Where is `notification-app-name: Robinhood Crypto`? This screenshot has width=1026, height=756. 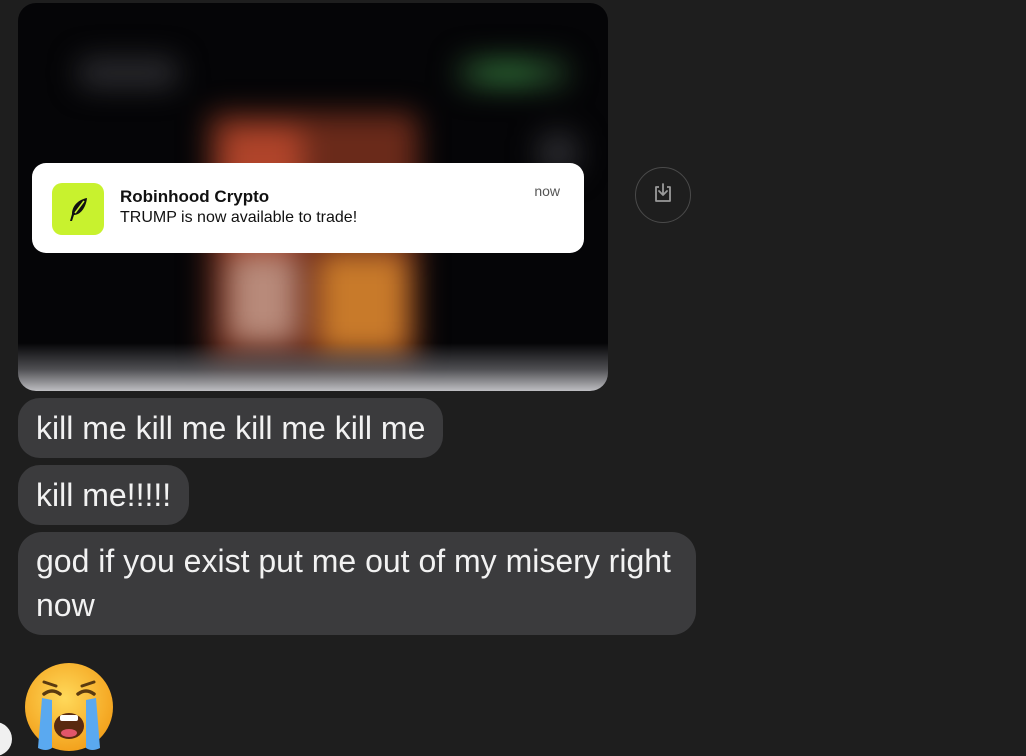
notification-app-name: Robinhood Crypto is located at coordinates (195, 196).